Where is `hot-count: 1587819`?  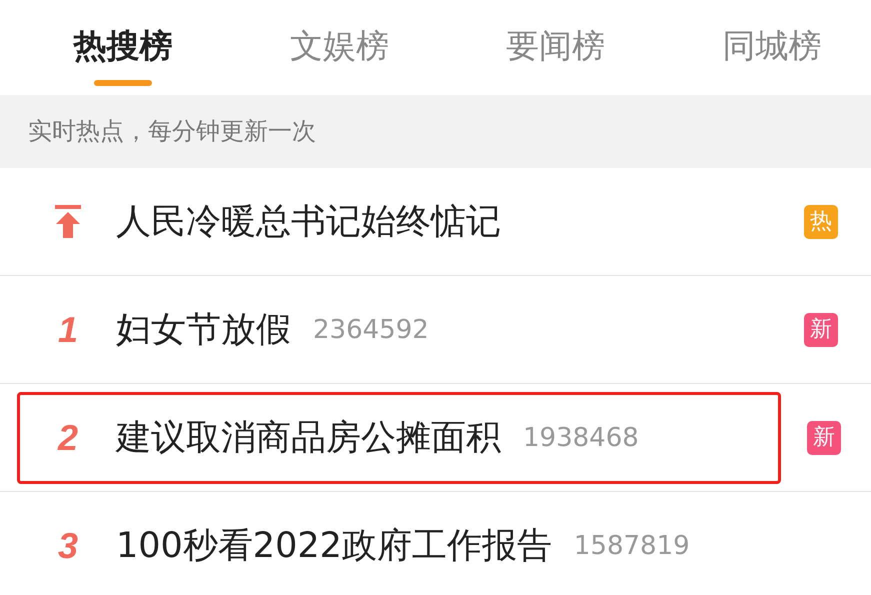
hot-count: 1587819 is located at coordinates (632, 545).